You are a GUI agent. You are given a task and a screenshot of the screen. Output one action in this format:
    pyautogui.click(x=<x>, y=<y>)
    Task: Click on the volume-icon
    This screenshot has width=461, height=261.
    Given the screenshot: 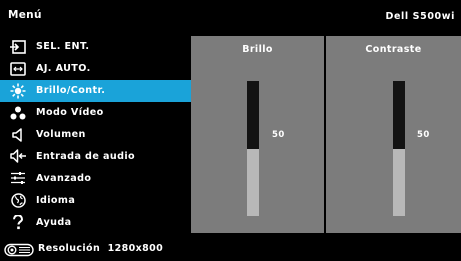 What is the action you would take?
    pyautogui.click(x=18, y=135)
    